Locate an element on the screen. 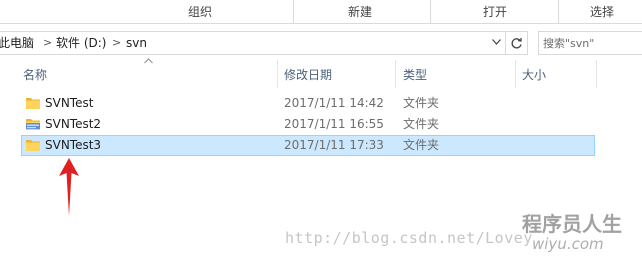 Image resolution: width=642 pixels, height=258 pixels. search-input is located at coordinates (591, 43).